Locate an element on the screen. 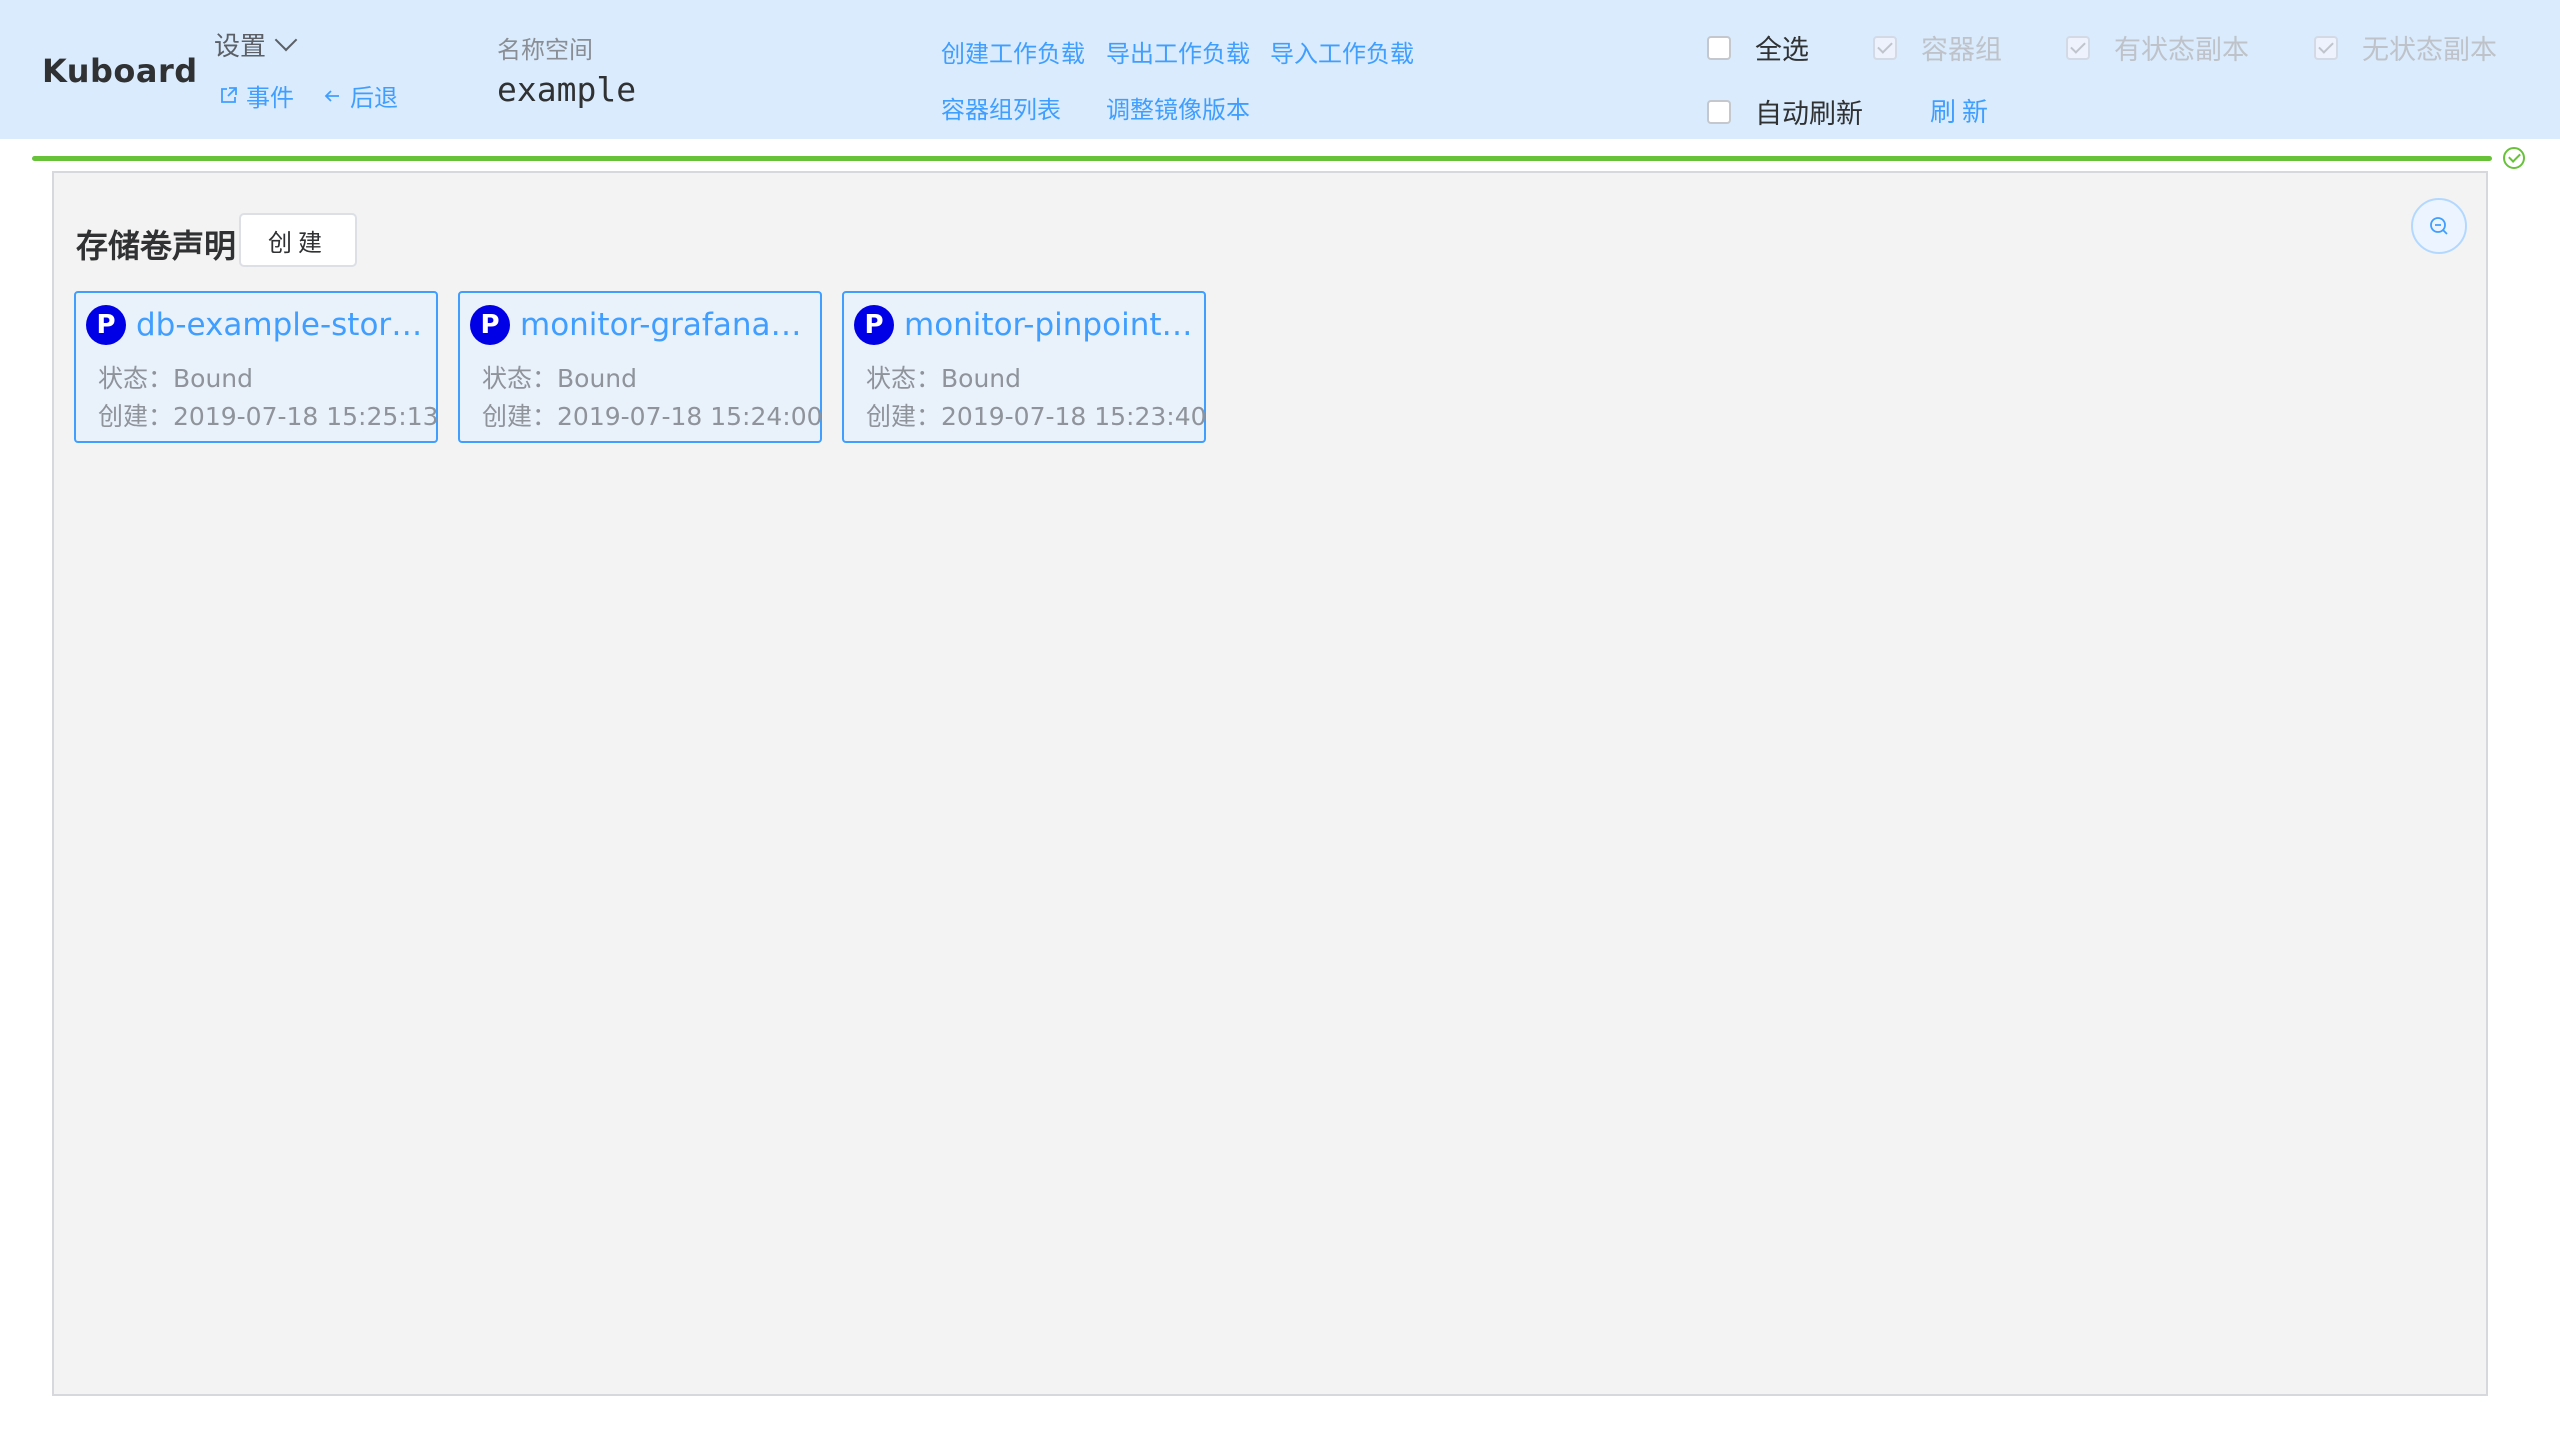 Image resolution: width=2560 pixels, height=1440 pixels. select-all-checkbox: 全选 is located at coordinates (1758, 47).